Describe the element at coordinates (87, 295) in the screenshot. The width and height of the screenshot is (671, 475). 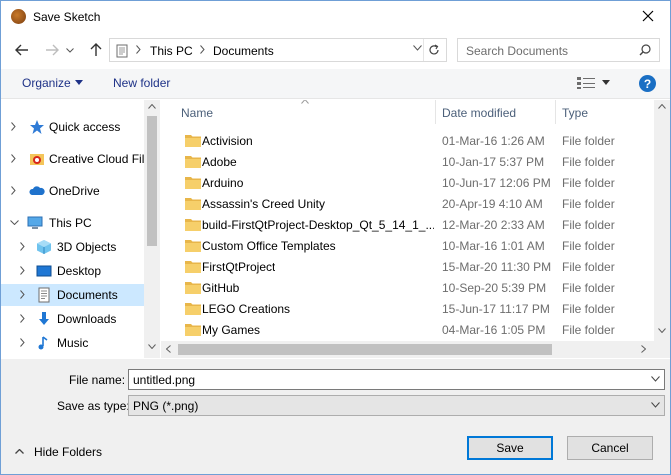
I see `sidebar-item-label: Documents` at that location.